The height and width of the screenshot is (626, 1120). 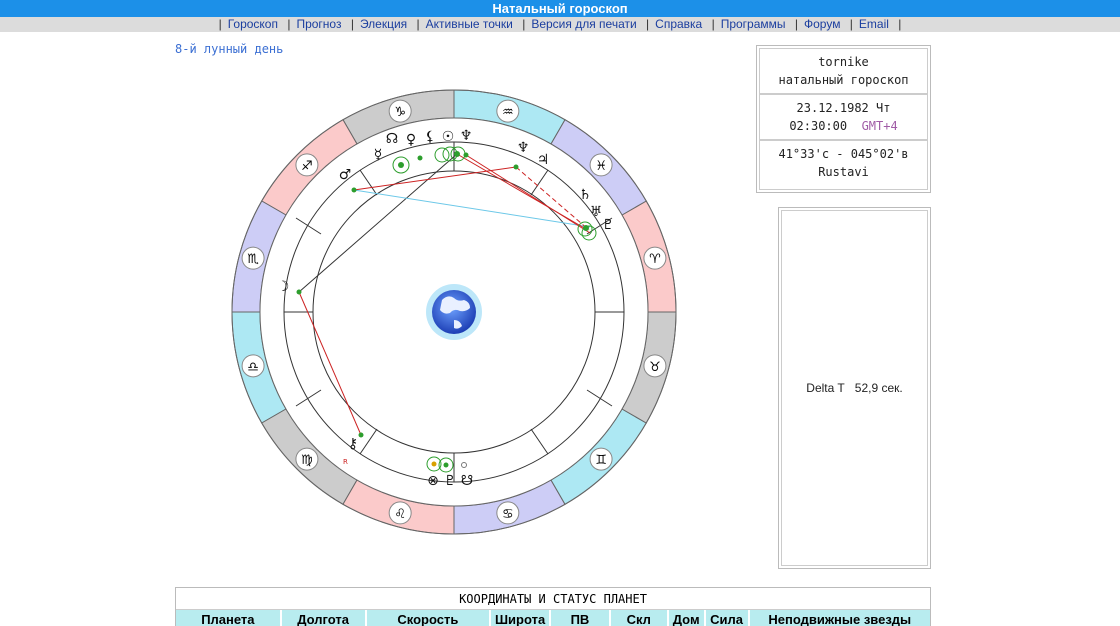 I want to click on moon-icon: ☽, so click(x=283, y=287).